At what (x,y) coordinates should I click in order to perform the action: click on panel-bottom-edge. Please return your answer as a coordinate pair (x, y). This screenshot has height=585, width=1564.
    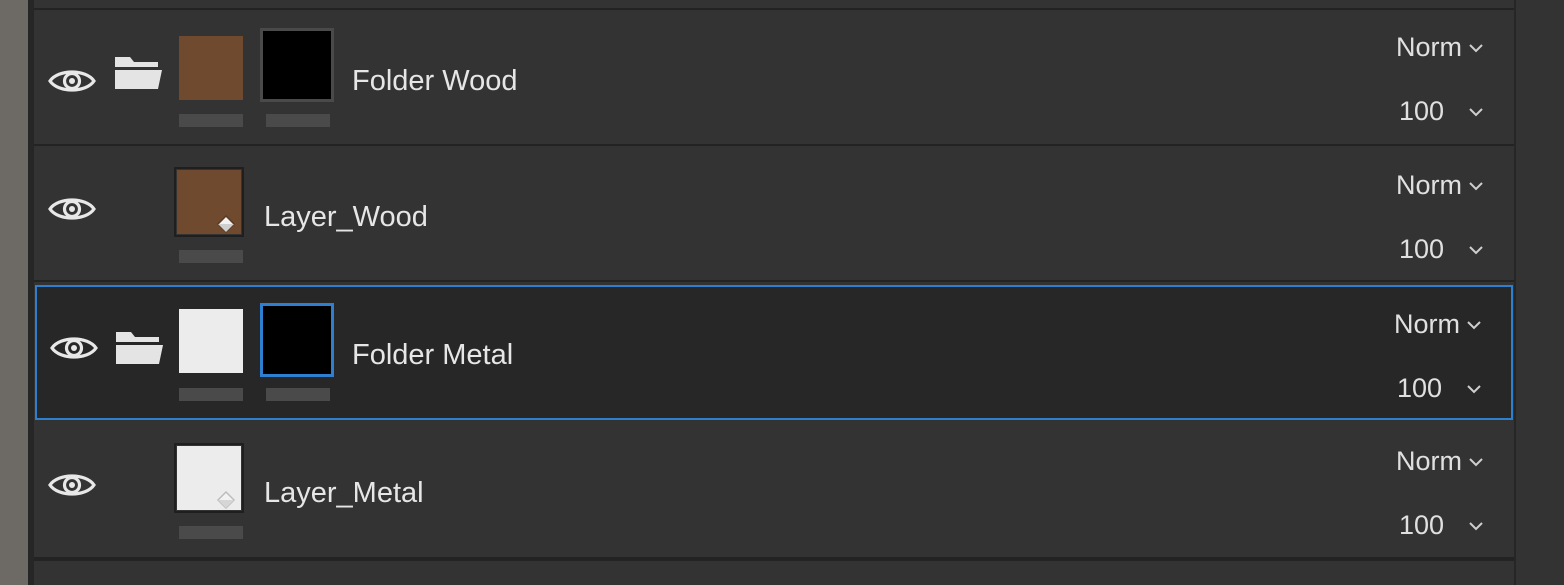
    Looking at the image, I should click on (774, 572).